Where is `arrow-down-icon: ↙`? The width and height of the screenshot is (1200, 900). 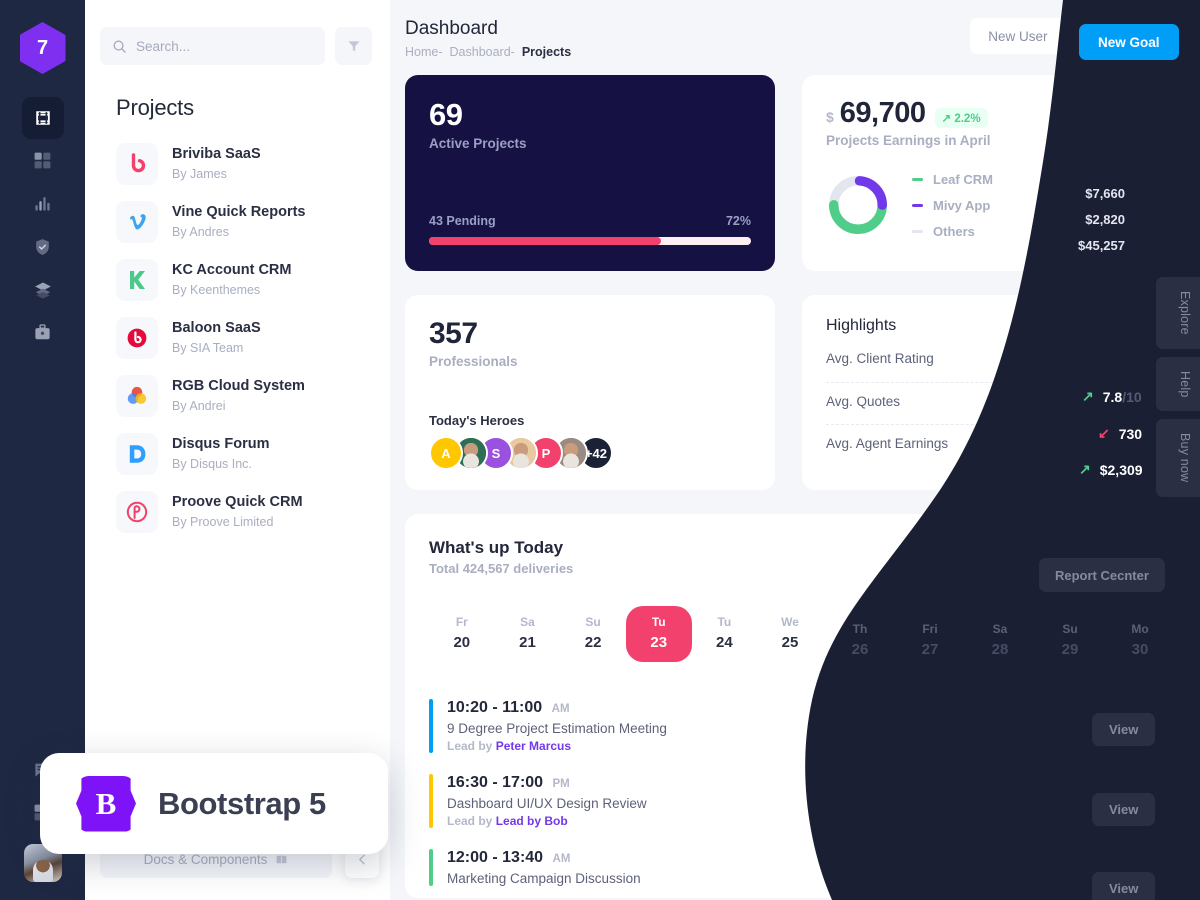
arrow-down-icon: ↙ is located at coordinates (1104, 433).